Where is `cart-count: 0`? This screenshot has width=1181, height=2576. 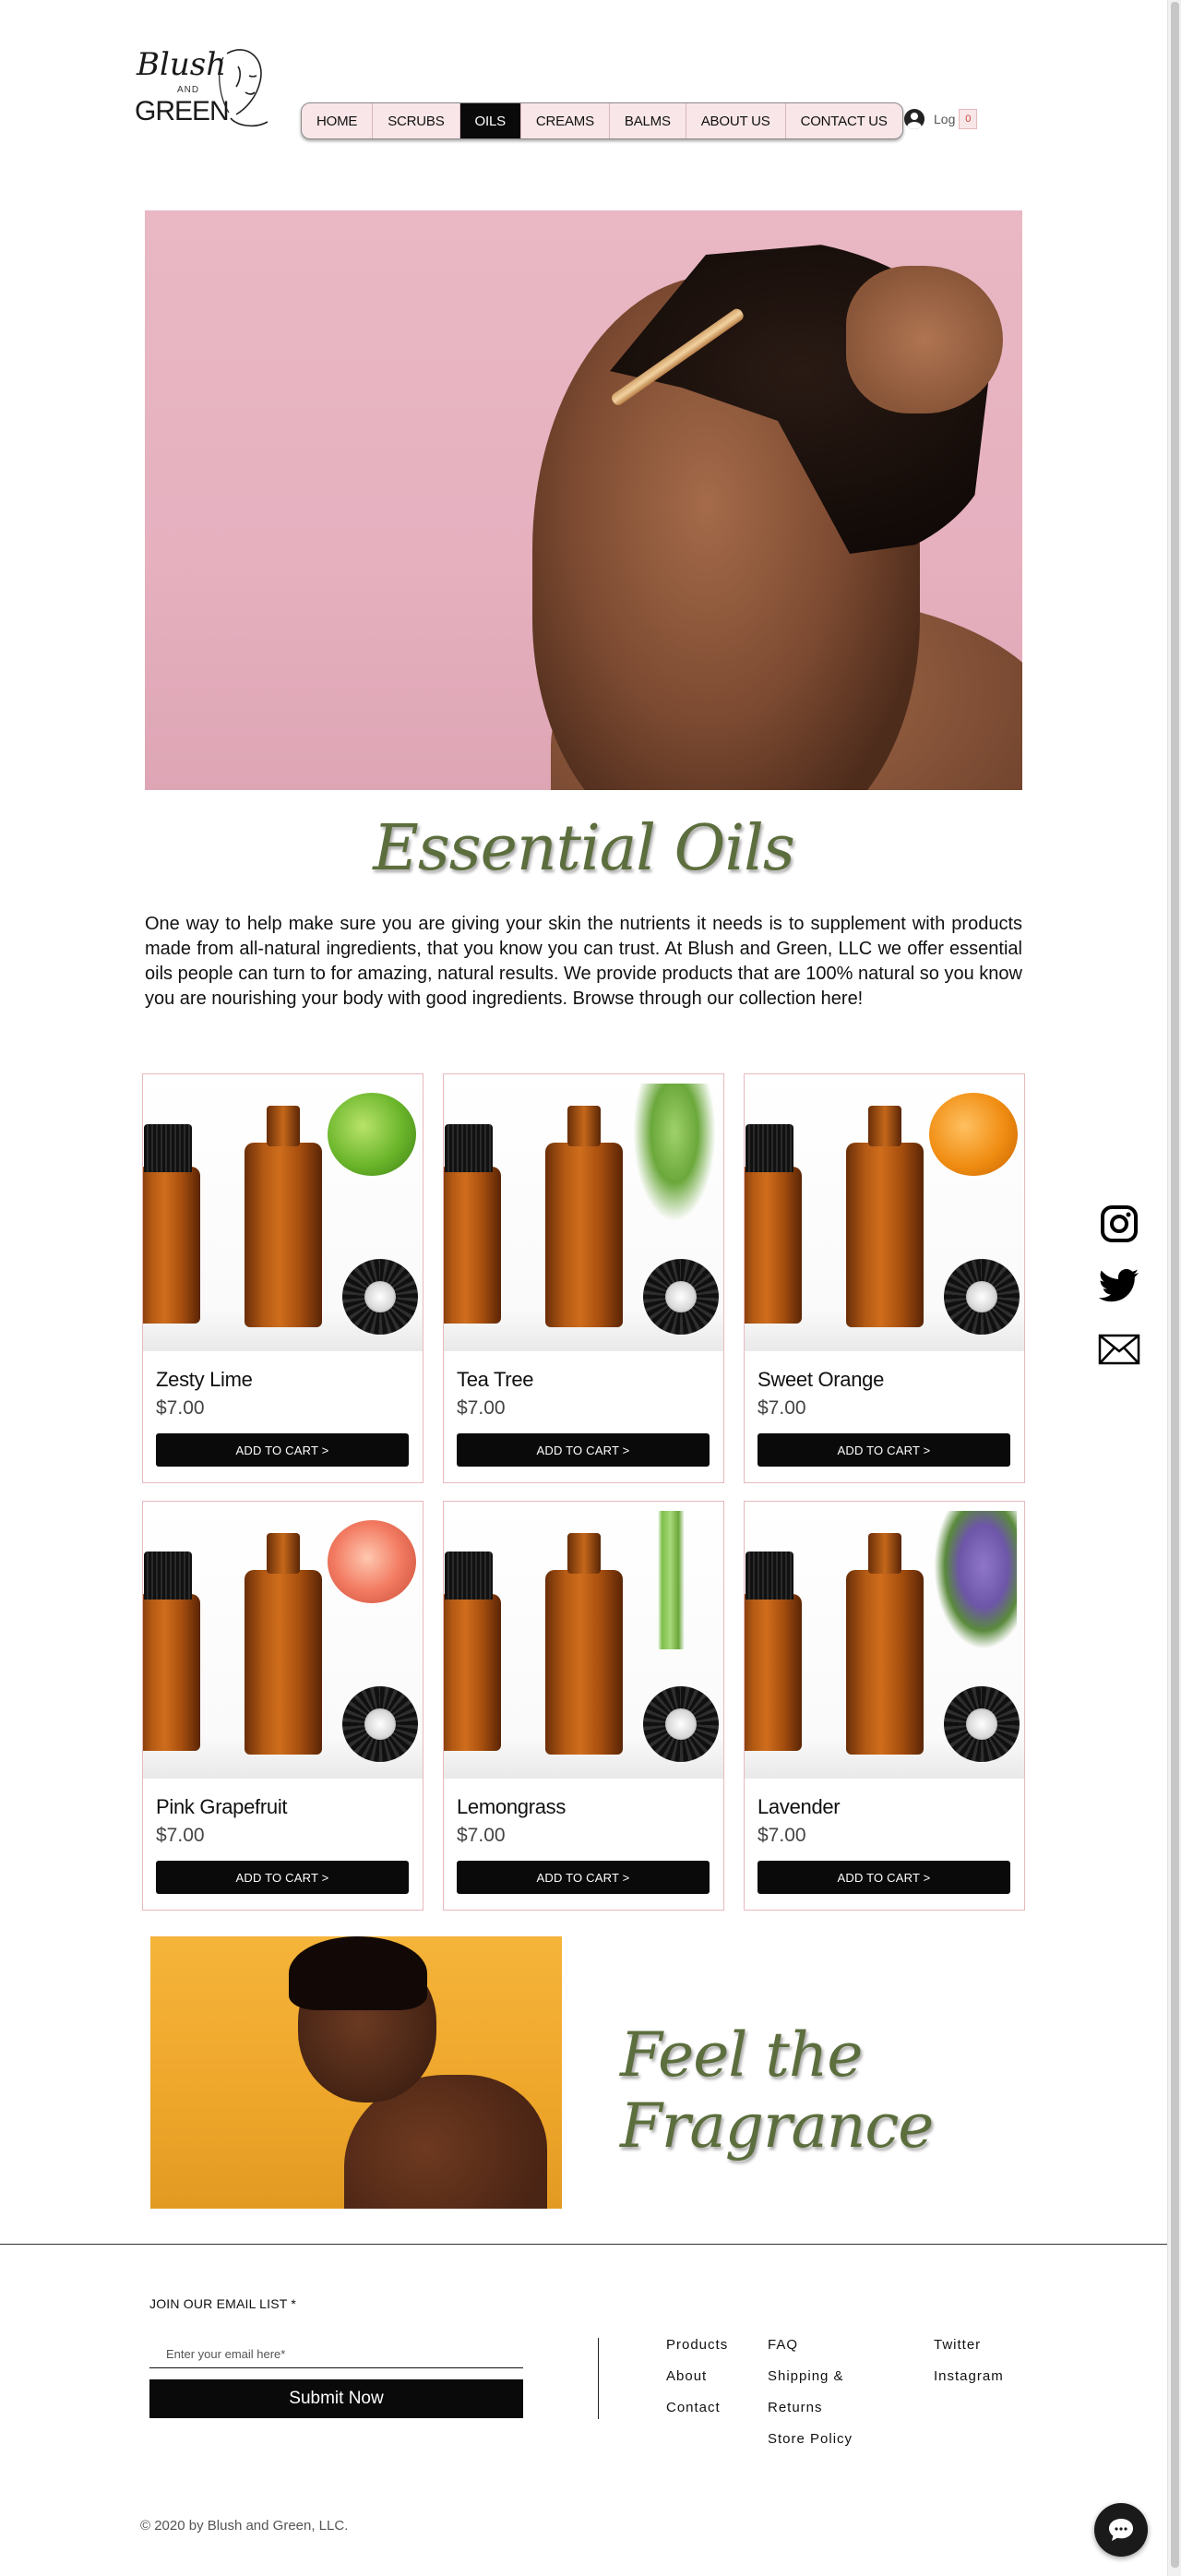 cart-count: 0 is located at coordinates (968, 120).